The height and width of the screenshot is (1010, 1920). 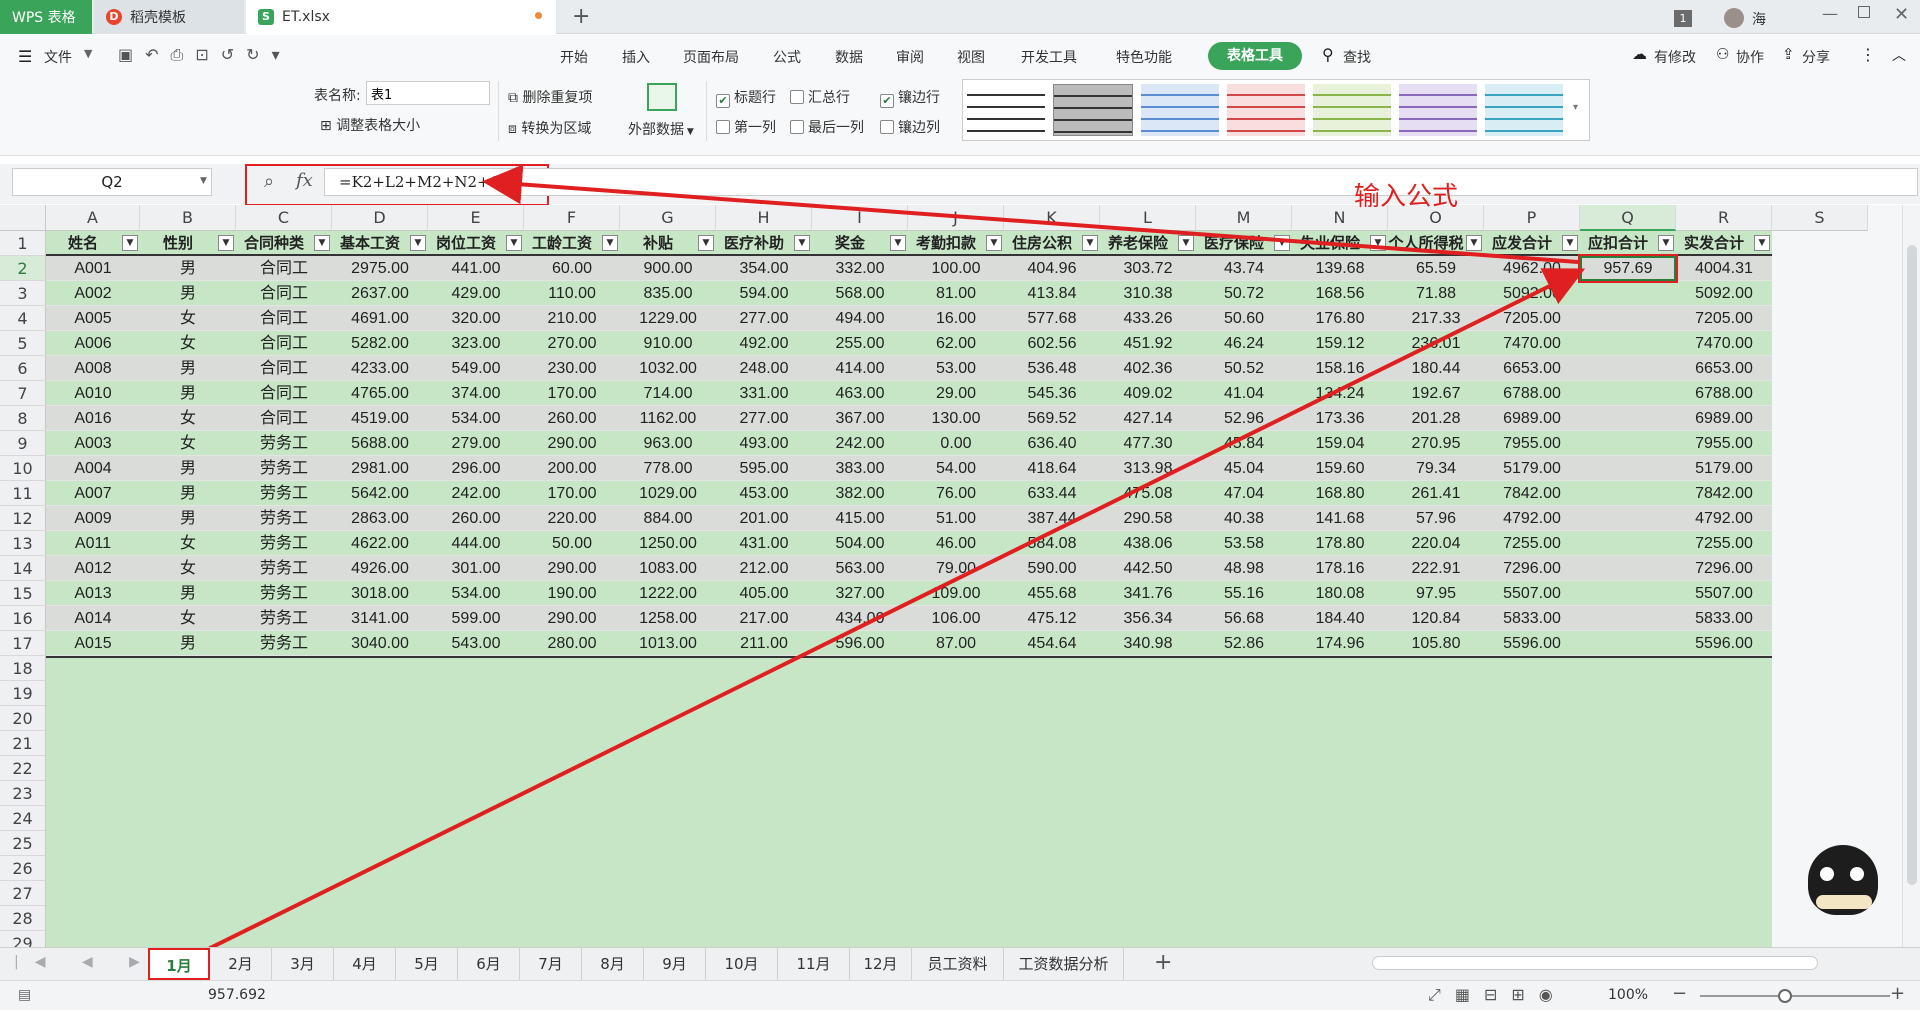 What do you see at coordinates (1163, 962) in the screenshot?
I see `add-sheet-plus-icon: +` at bounding box center [1163, 962].